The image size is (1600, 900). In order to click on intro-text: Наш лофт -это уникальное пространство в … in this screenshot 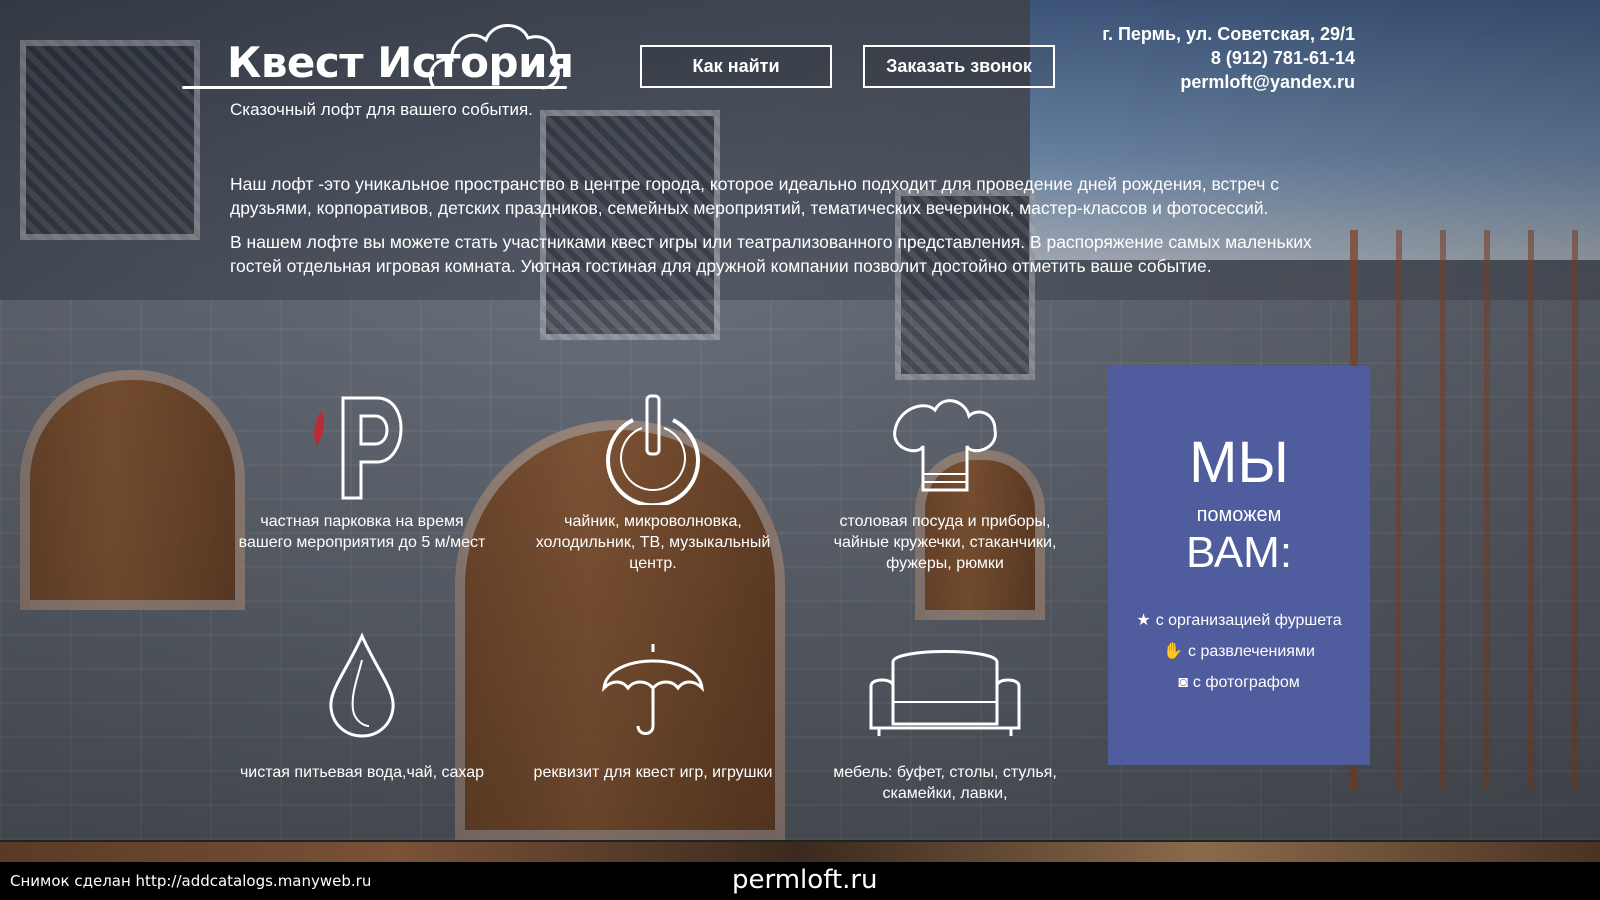, I will do `click(797, 225)`.